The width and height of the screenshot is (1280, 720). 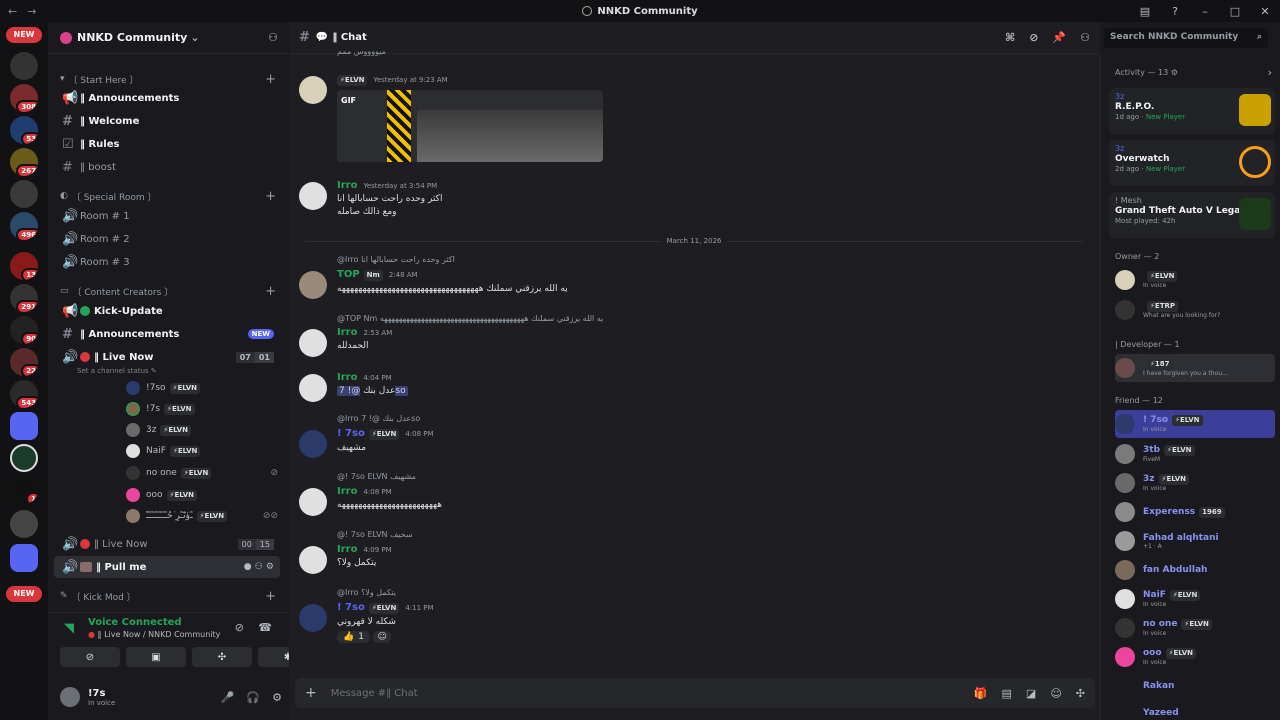 I want to click on server-icon: 291, so click(x=24, y=298).